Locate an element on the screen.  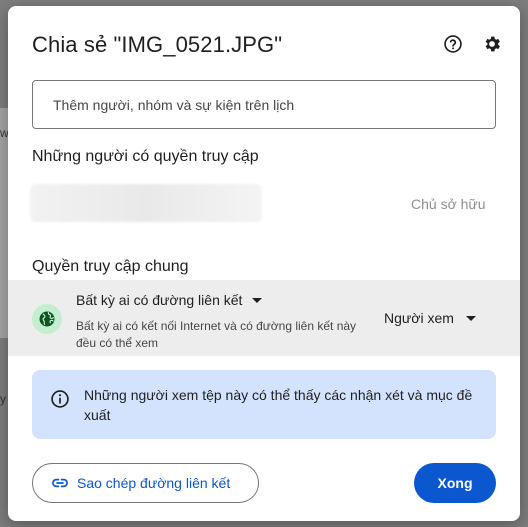
help-button is located at coordinates (453, 44).